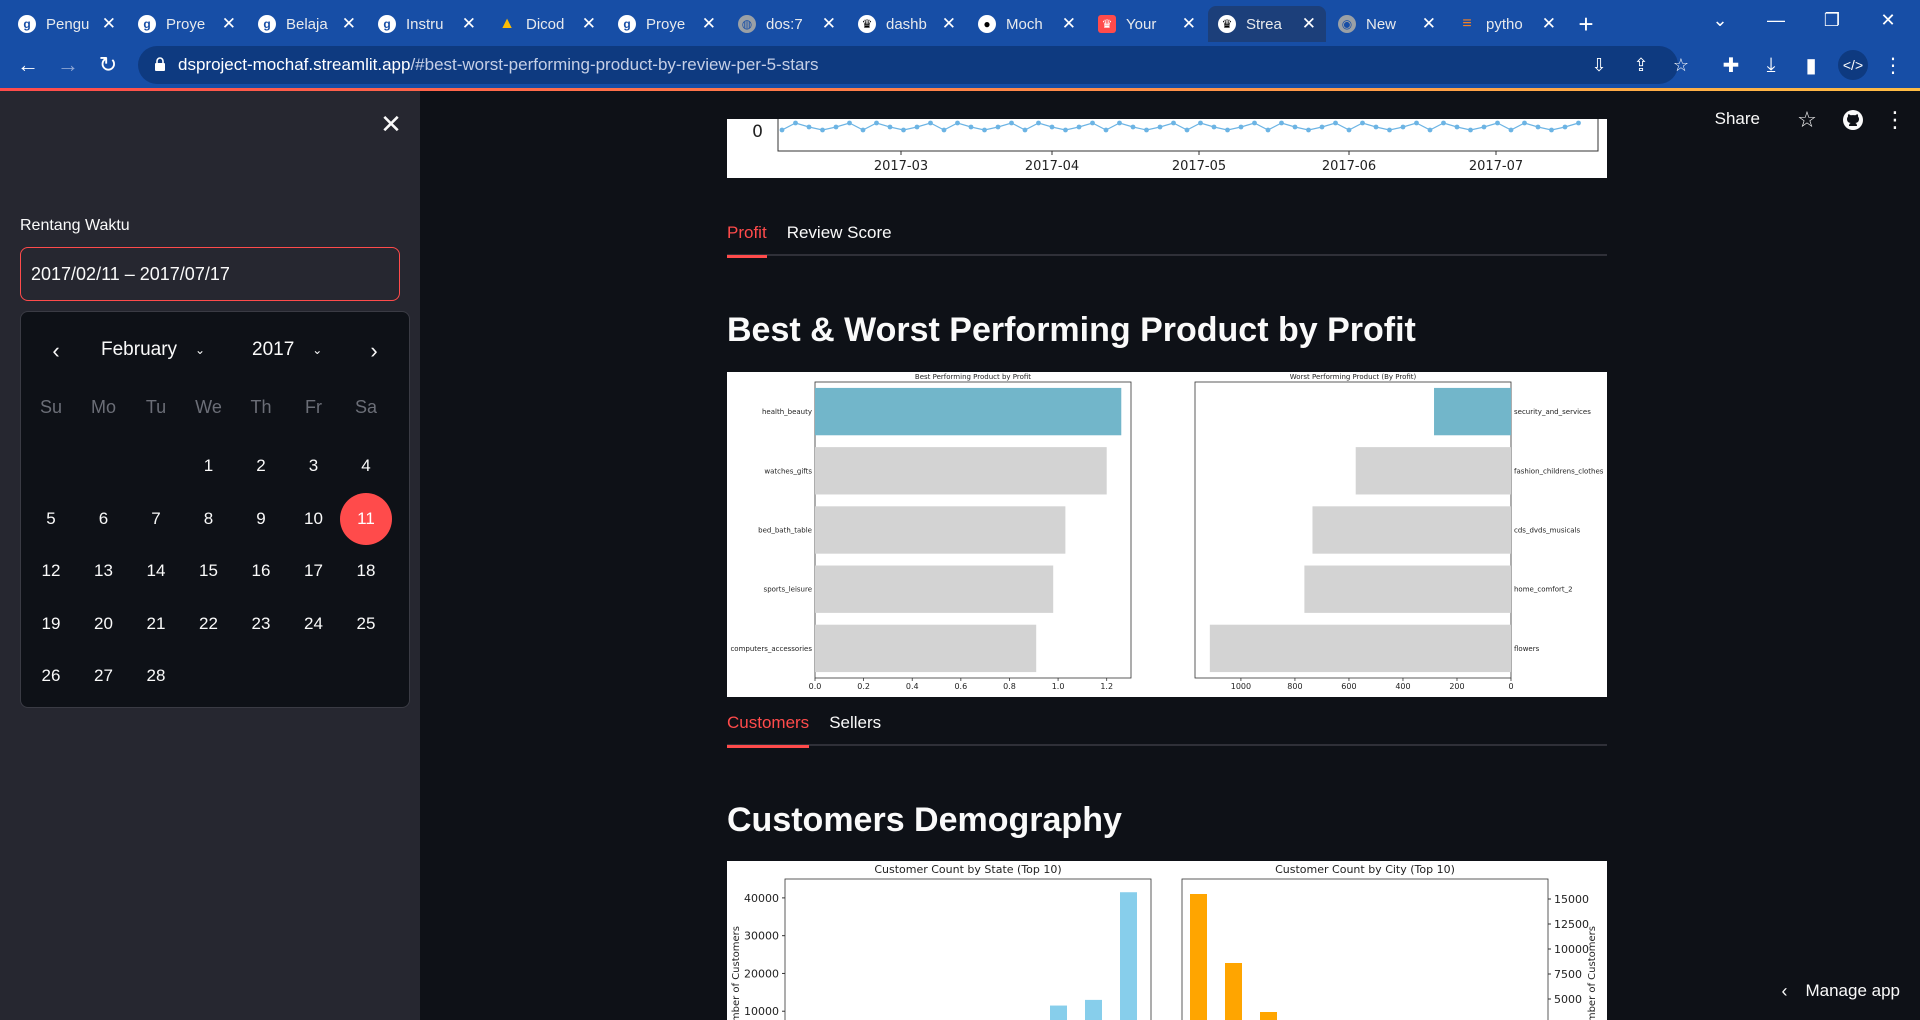  Describe the element at coordinates (1776, 20) in the screenshot. I see `minimize-icon: —` at that location.